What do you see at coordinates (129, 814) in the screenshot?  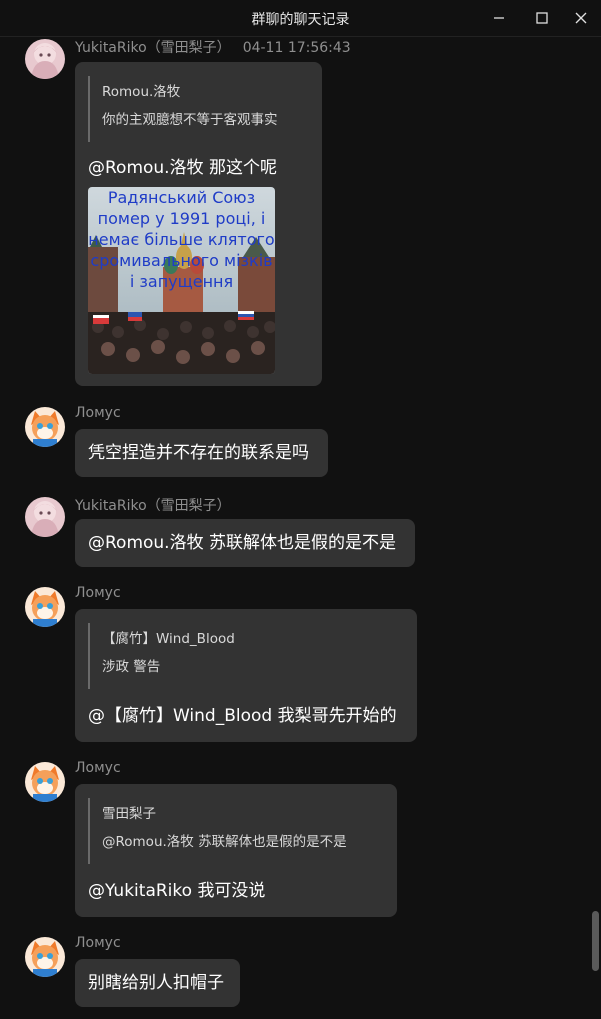 I see `quote-author: 雪田梨子` at bounding box center [129, 814].